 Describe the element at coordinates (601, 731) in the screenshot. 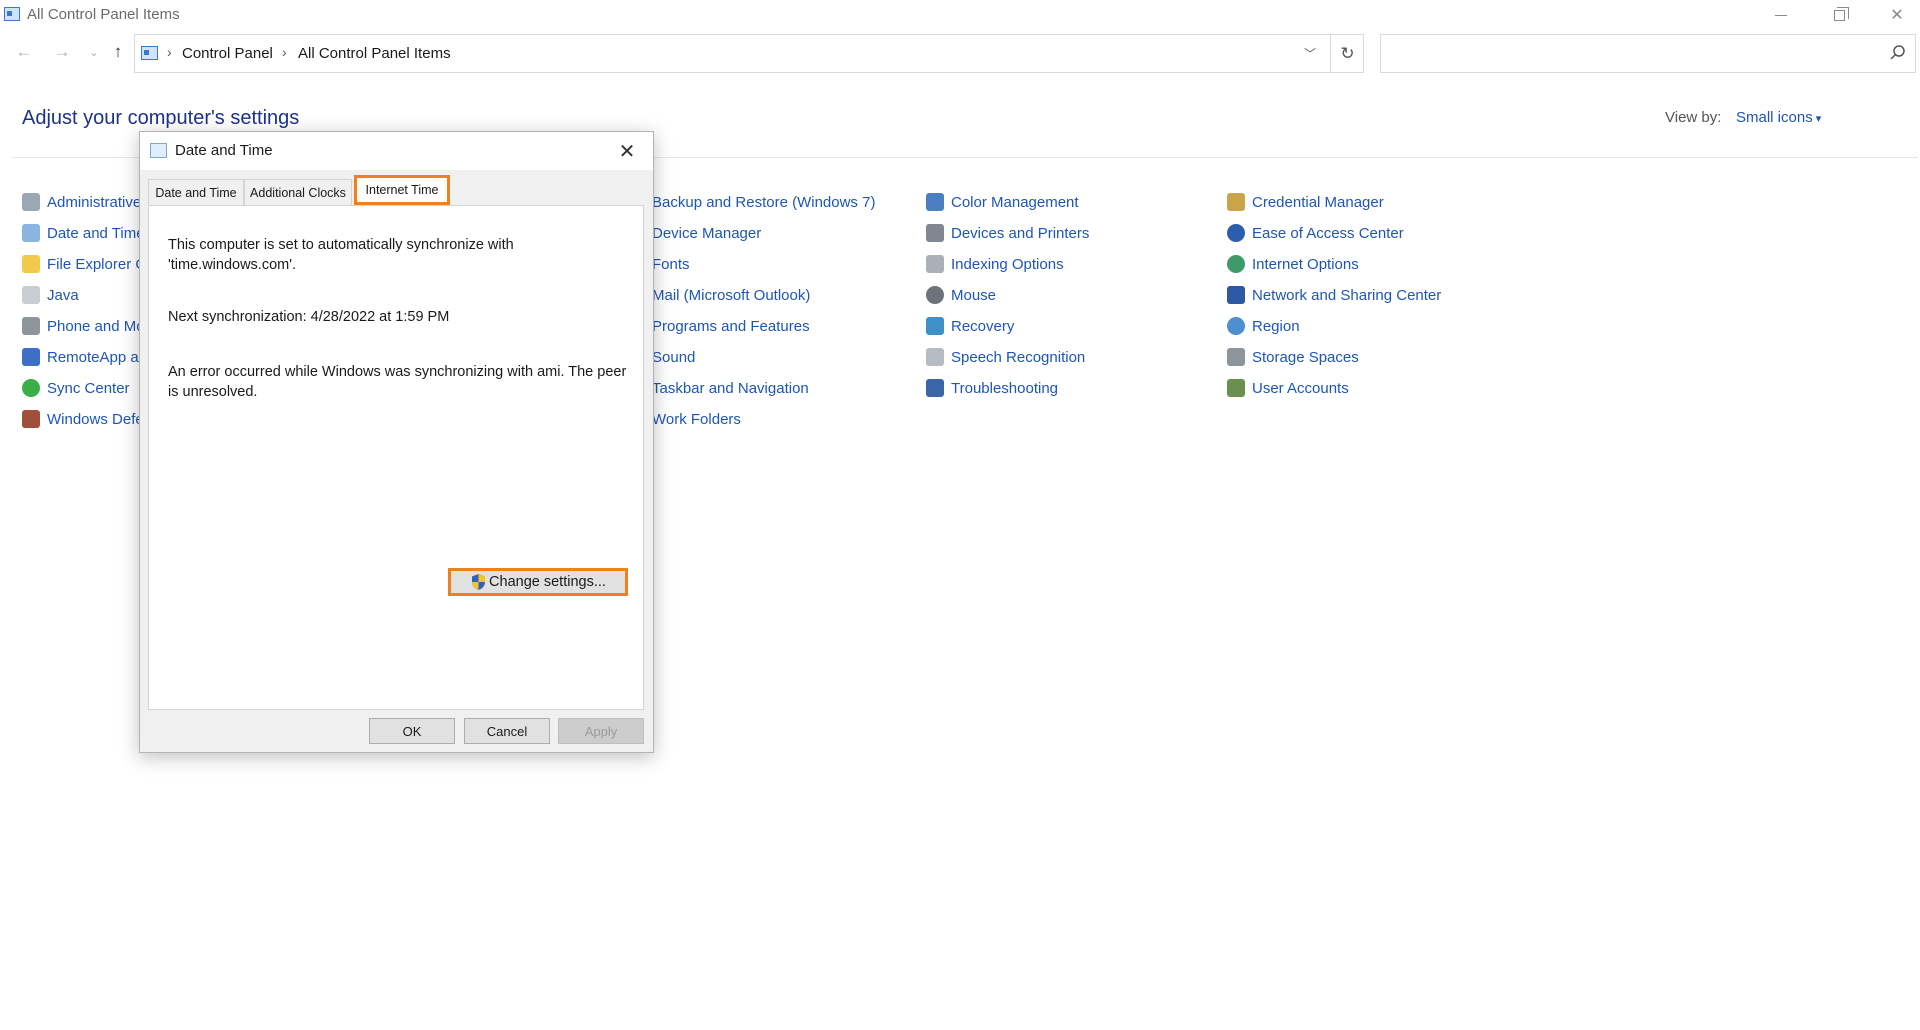

I see `apply-button: Apply` at that location.